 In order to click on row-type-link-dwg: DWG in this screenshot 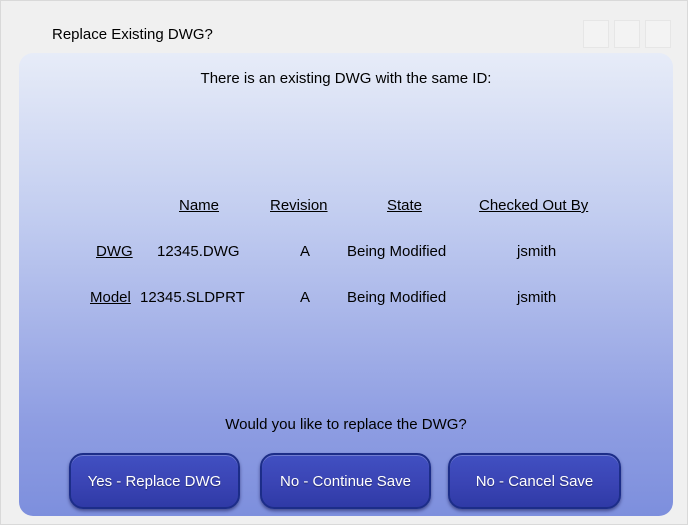, I will do `click(114, 251)`.